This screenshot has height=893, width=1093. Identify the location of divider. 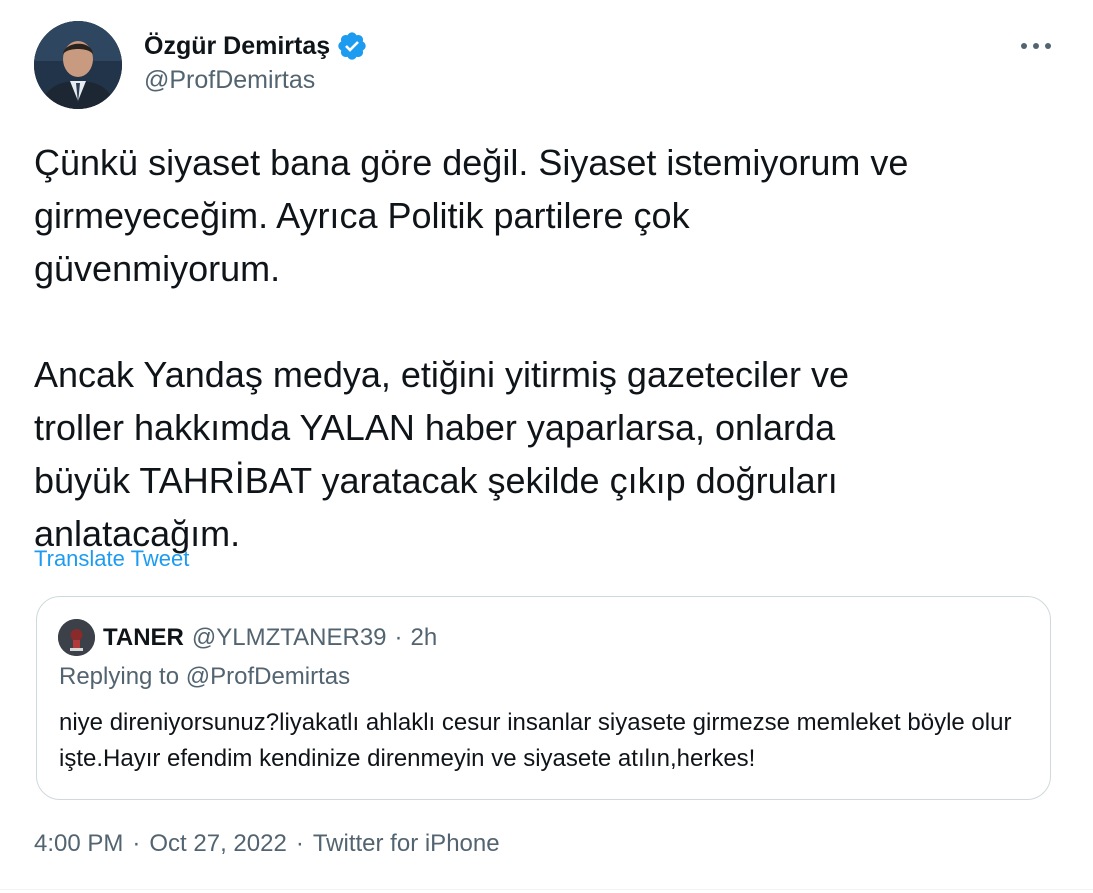
(546, 889).